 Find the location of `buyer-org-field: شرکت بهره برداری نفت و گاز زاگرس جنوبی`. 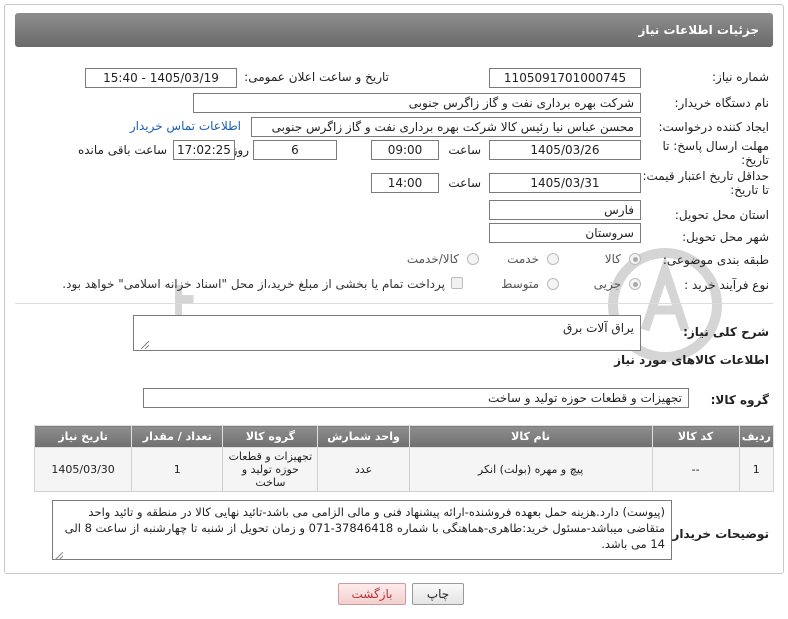

buyer-org-field: شرکت بهره برداری نفت و گاز زاگرس جنوبی is located at coordinates (417, 103).